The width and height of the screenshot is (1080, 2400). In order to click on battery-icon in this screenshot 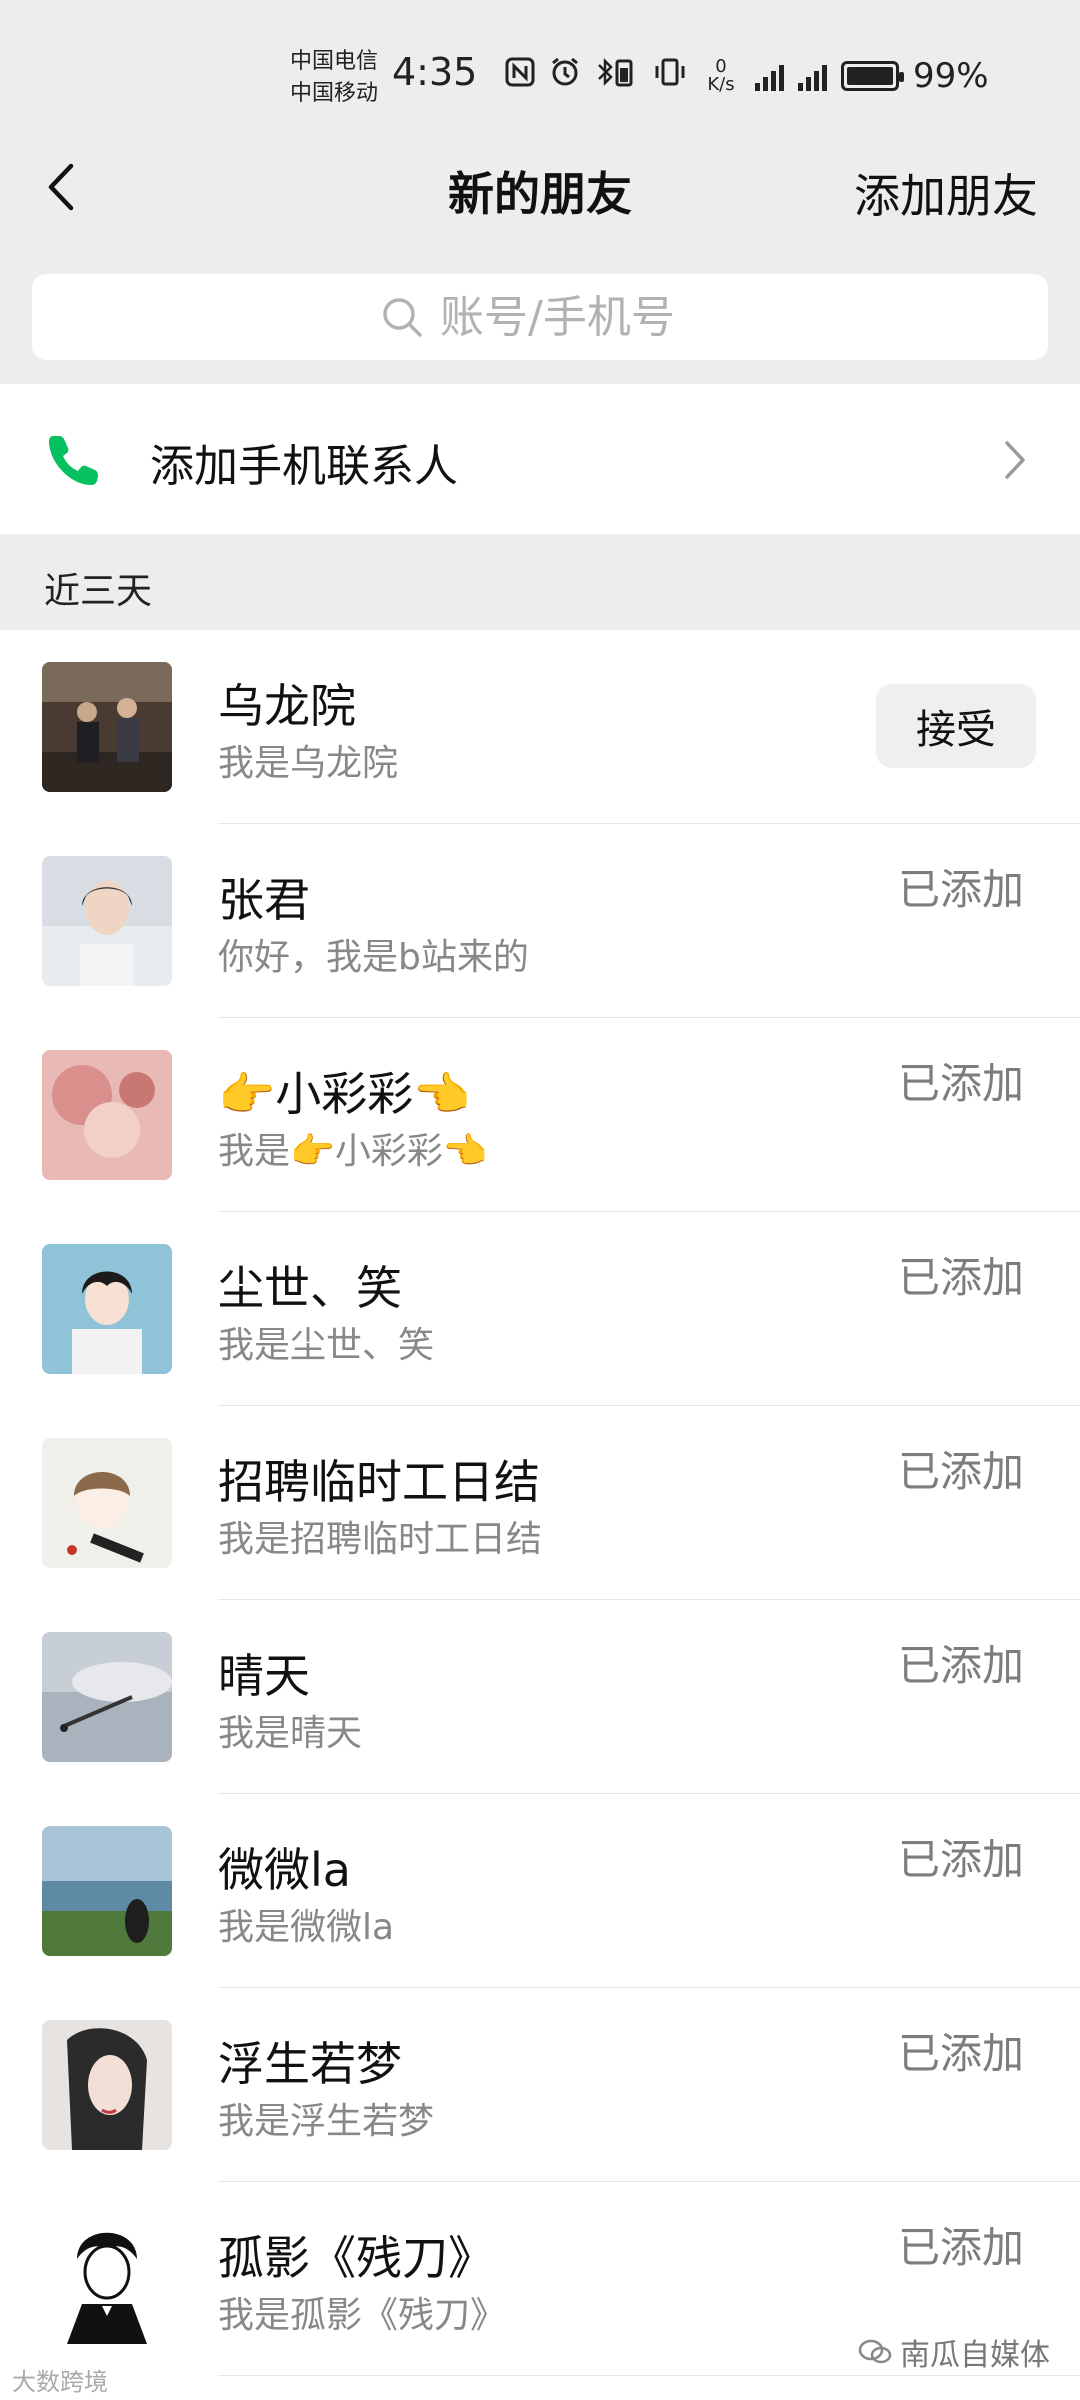, I will do `click(872, 76)`.